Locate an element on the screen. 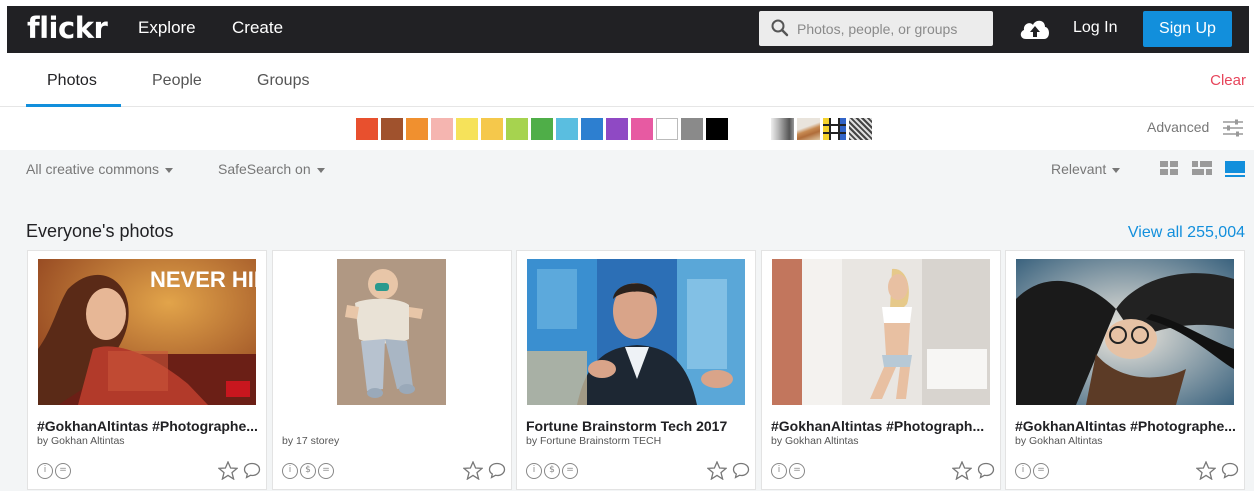  view-all-link: View all 255,004 is located at coordinates (1186, 233).